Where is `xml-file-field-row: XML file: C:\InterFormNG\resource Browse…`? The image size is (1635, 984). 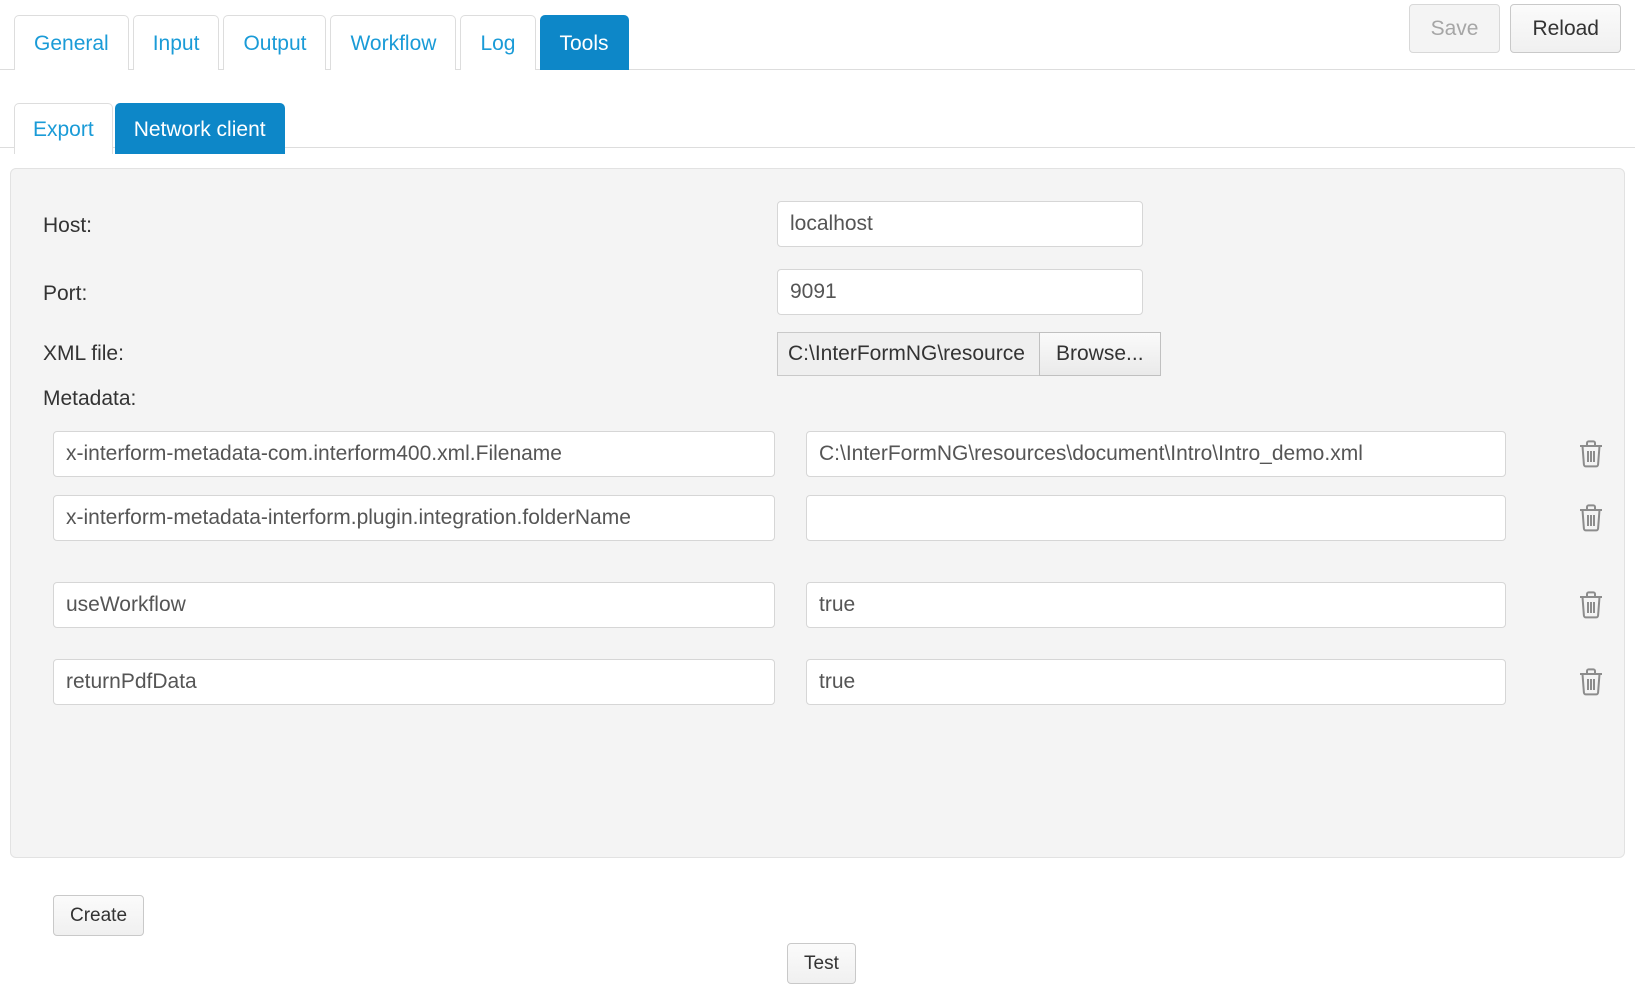 xml-file-field-row: XML file: C:\InterFormNG\resource Browse… is located at coordinates (817, 354).